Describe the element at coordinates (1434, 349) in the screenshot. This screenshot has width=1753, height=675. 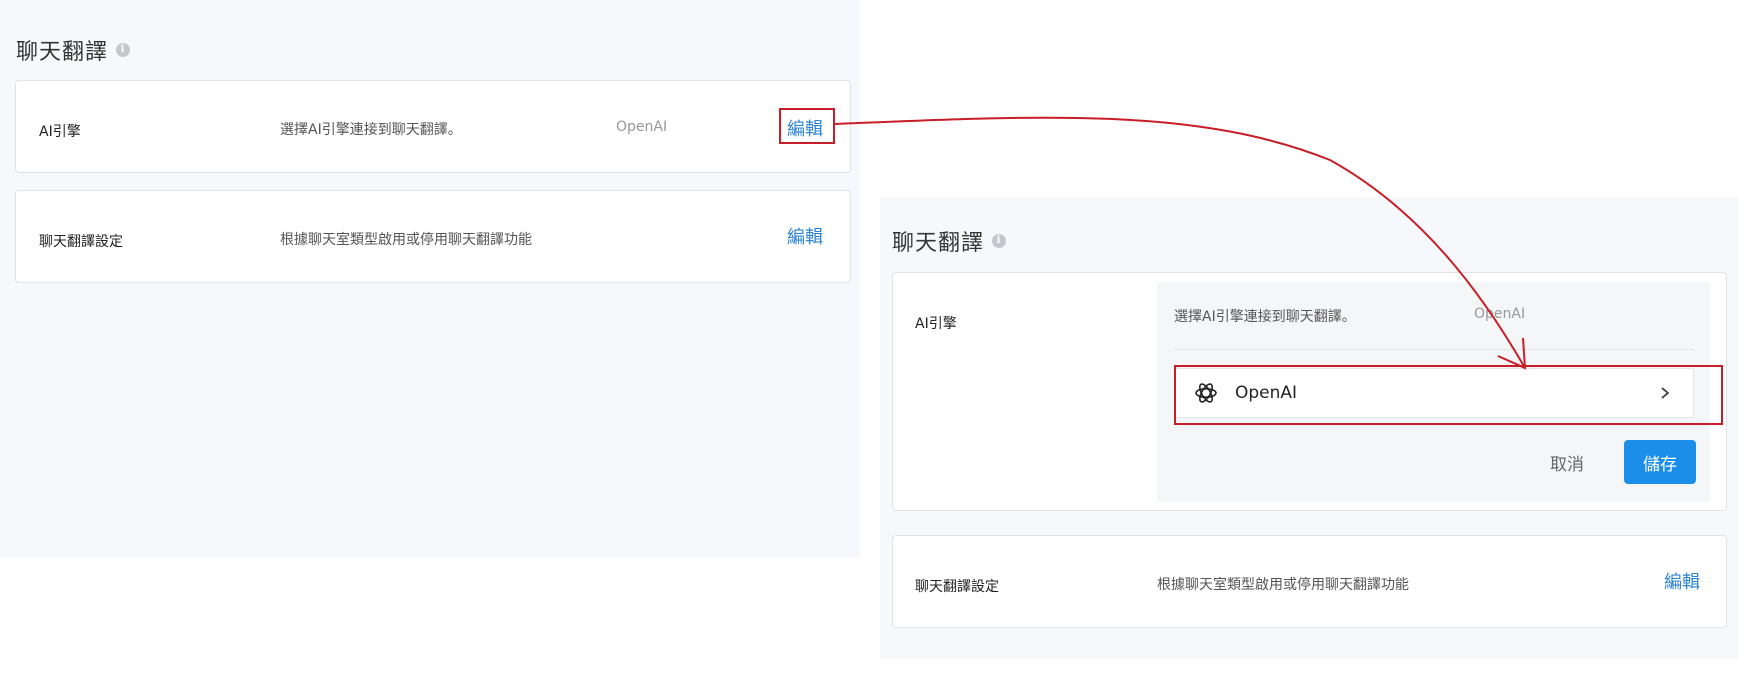
I see `divider` at that location.